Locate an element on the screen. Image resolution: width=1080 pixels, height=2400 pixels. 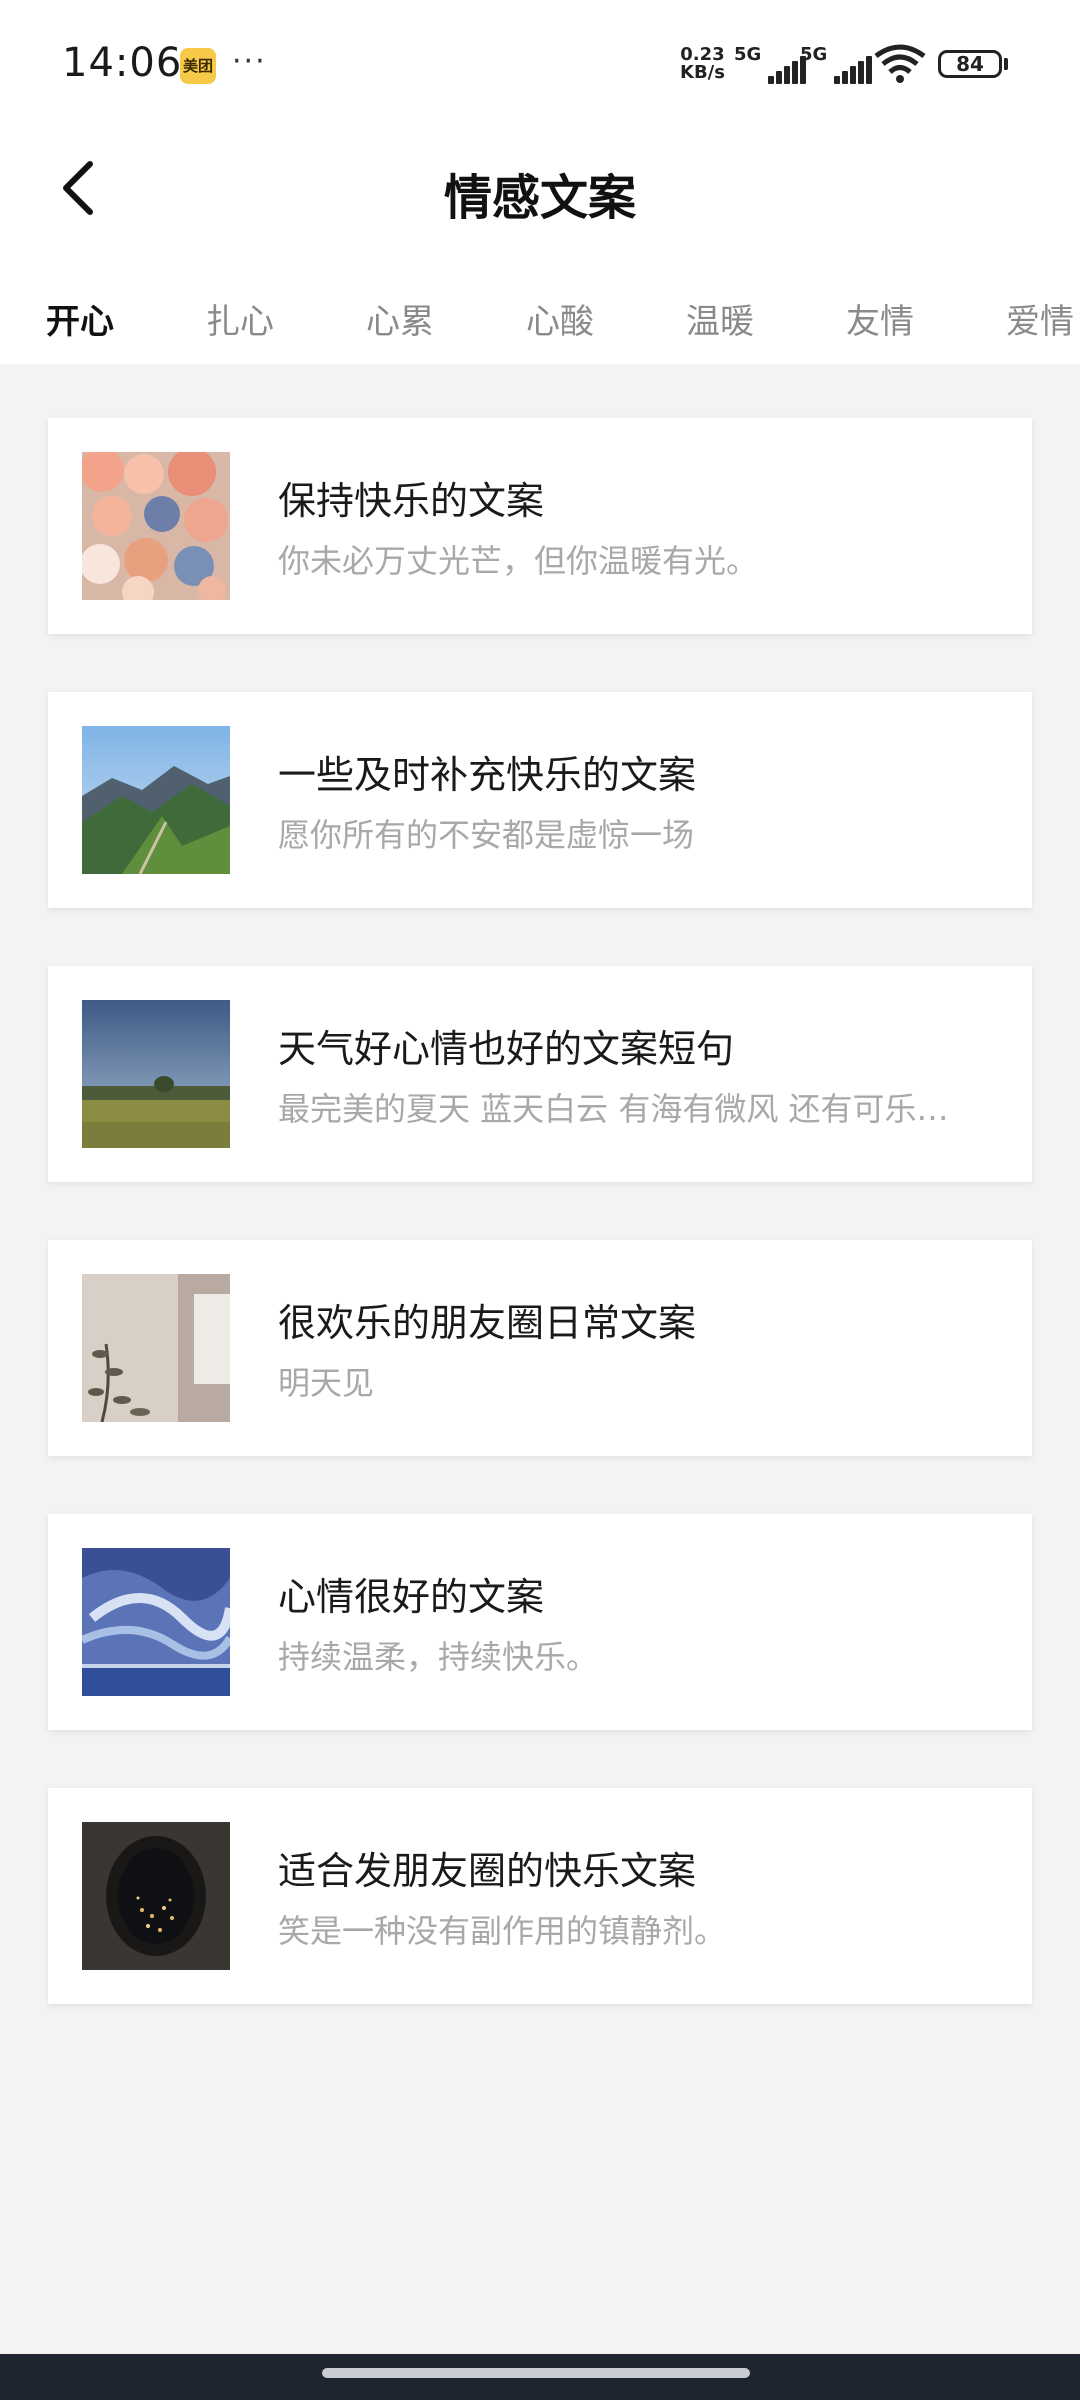
card-title: 保持快乐的文案 is located at coordinates (411, 501).